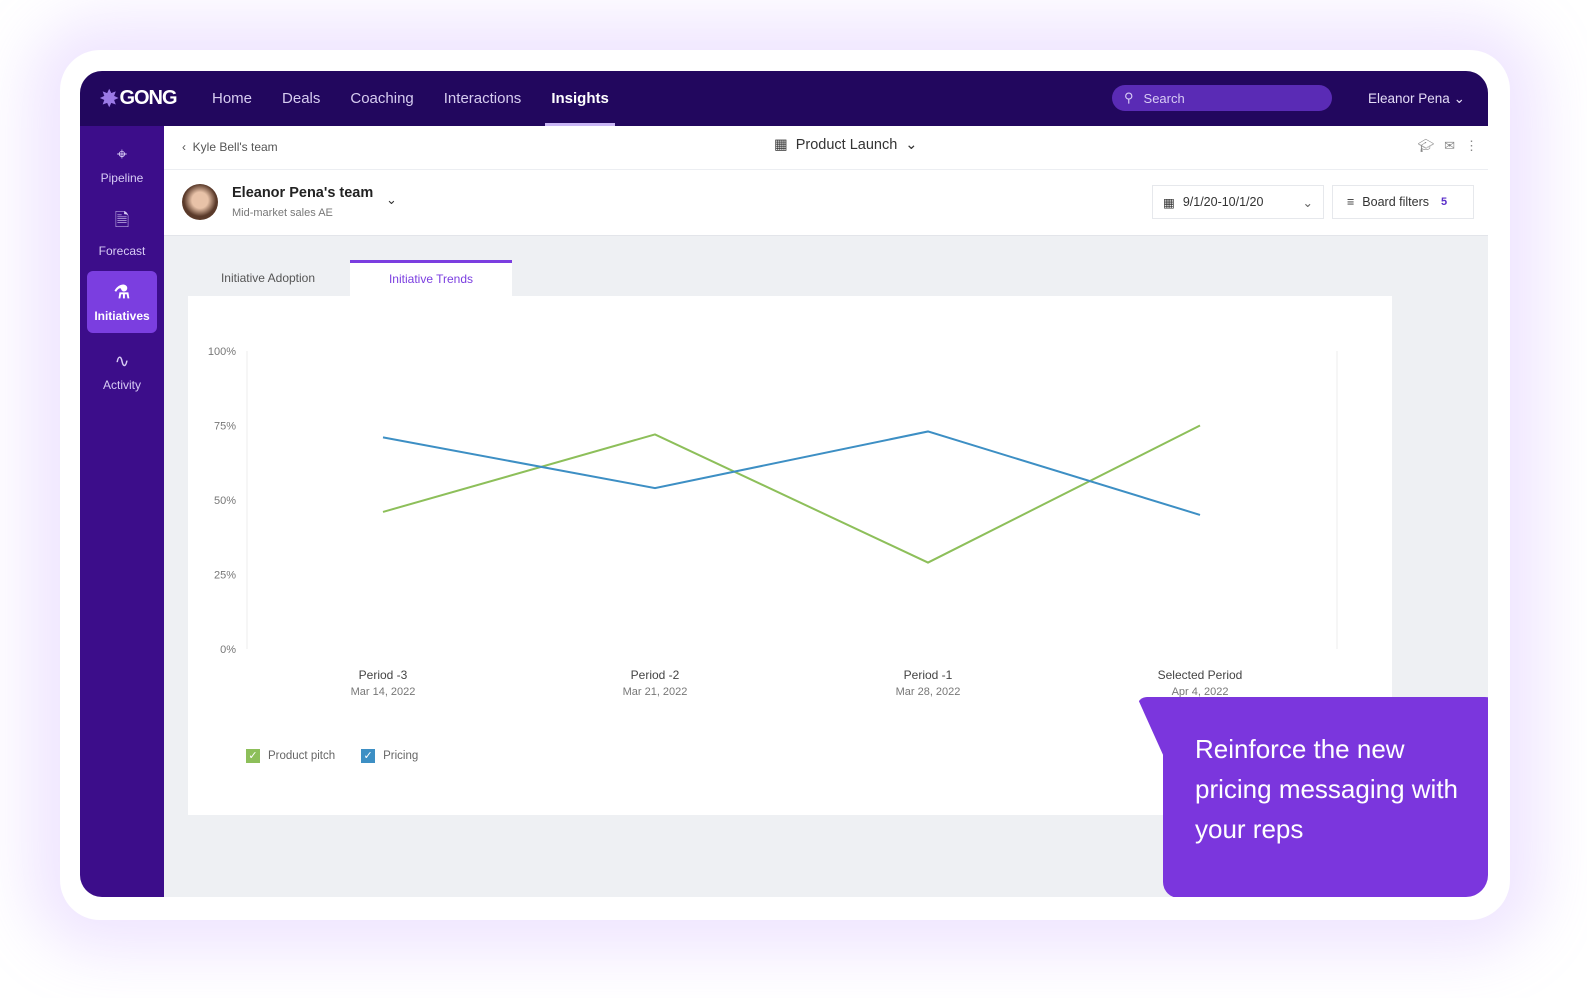  I want to click on sidebar-item-label: Activity, so click(121, 384).